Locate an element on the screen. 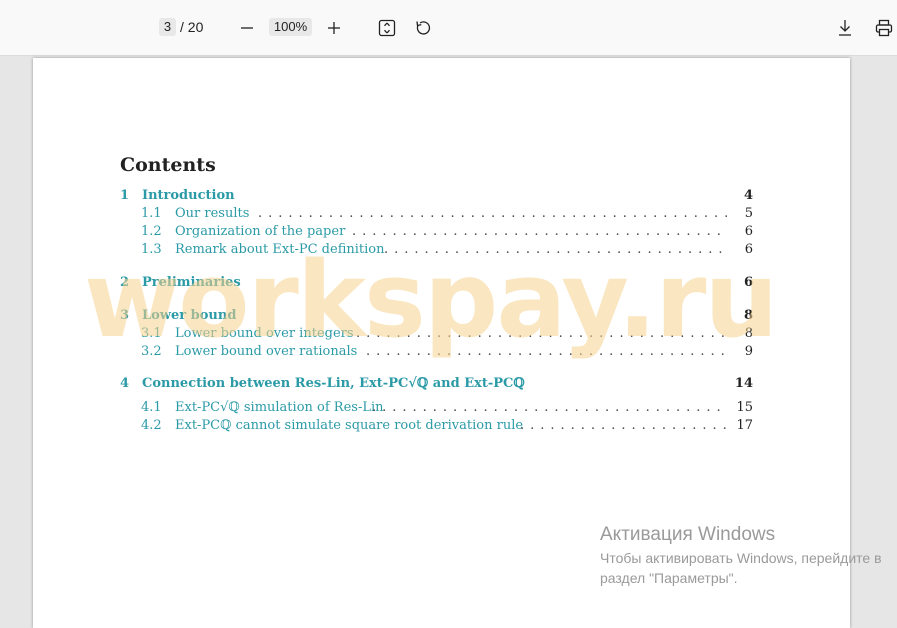  pdf-toolbar: 3 / 20 100% is located at coordinates (448, 28).